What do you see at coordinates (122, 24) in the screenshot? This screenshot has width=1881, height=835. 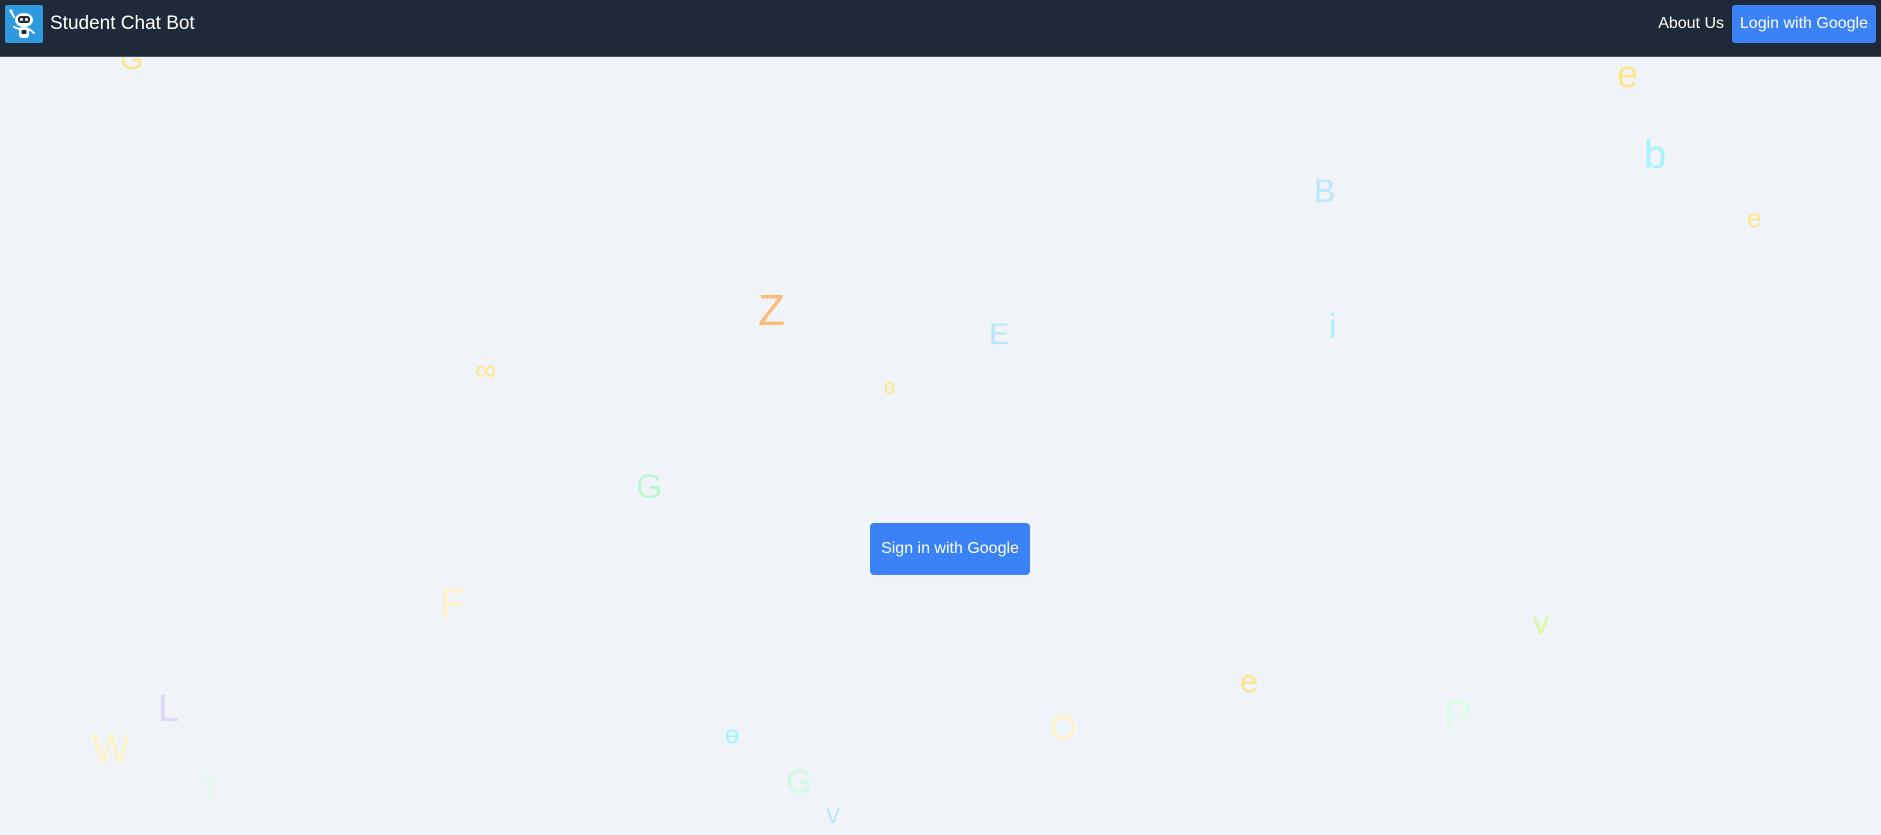 I see `brand-title: Student Chat Bot` at bounding box center [122, 24].